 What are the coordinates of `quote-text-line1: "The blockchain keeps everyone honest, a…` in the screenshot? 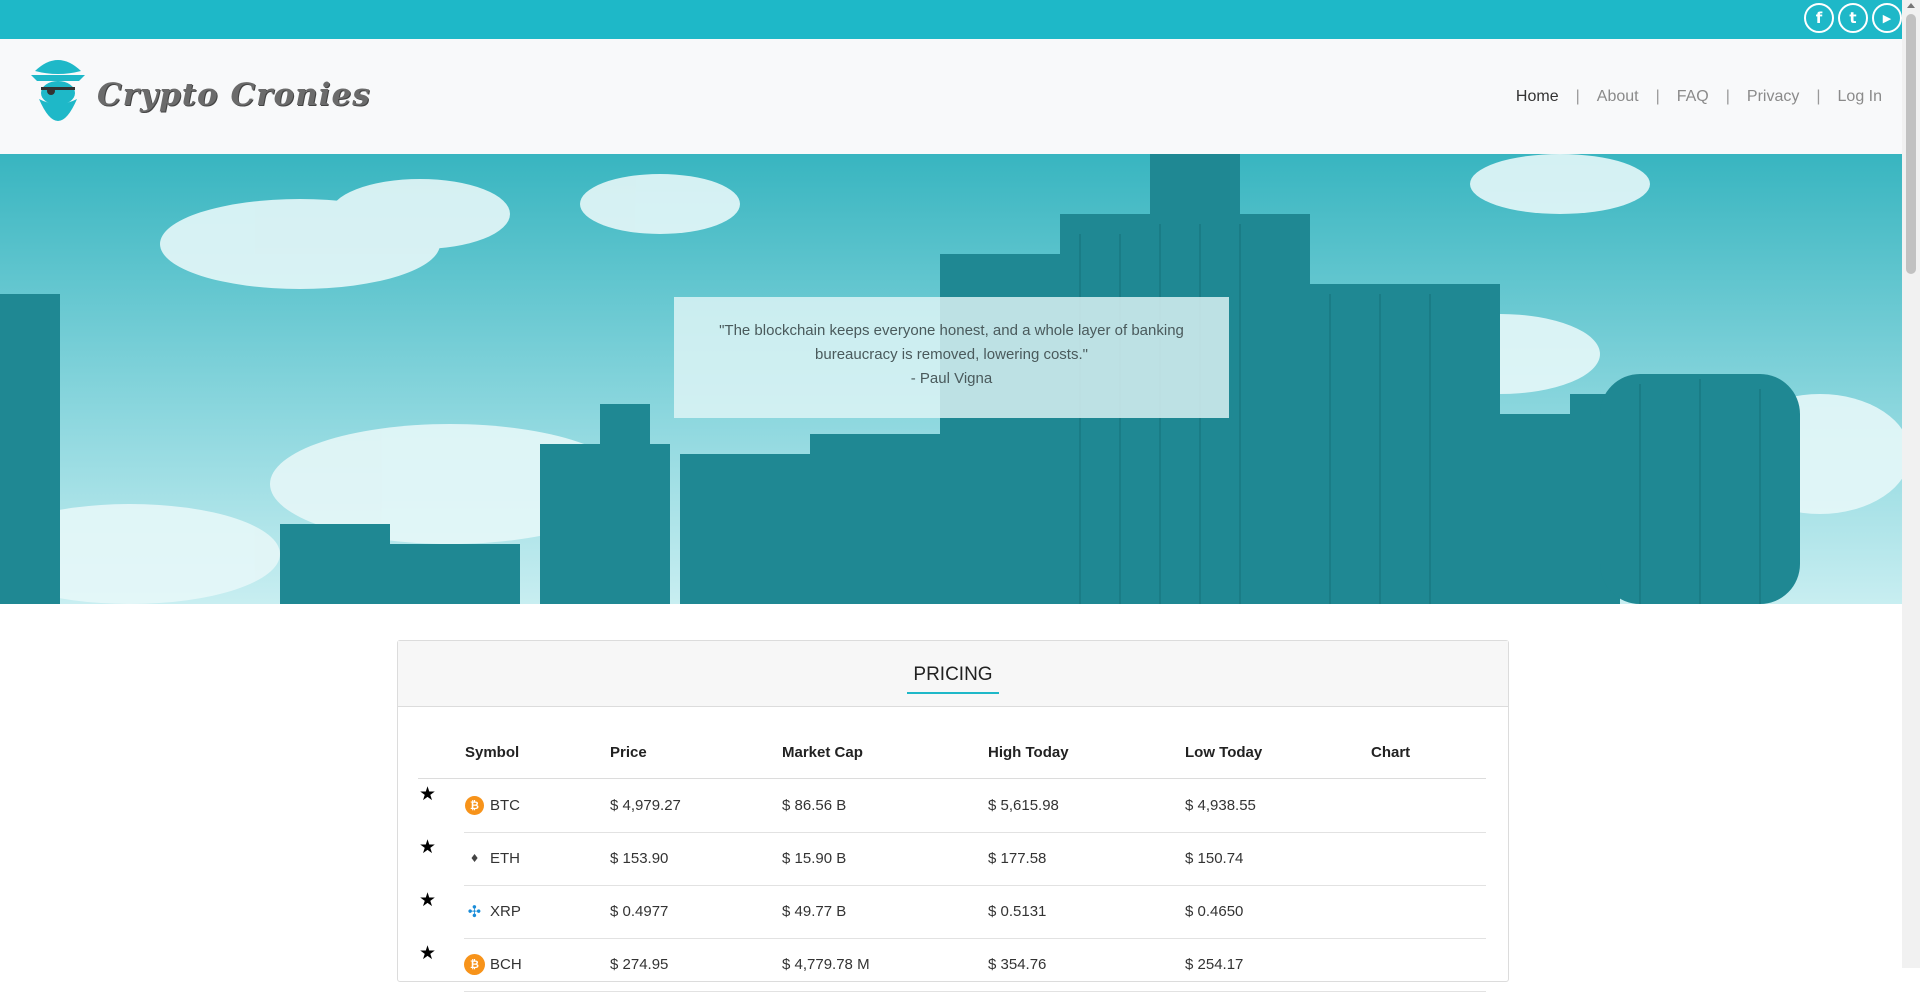 It's located at (951, 330).